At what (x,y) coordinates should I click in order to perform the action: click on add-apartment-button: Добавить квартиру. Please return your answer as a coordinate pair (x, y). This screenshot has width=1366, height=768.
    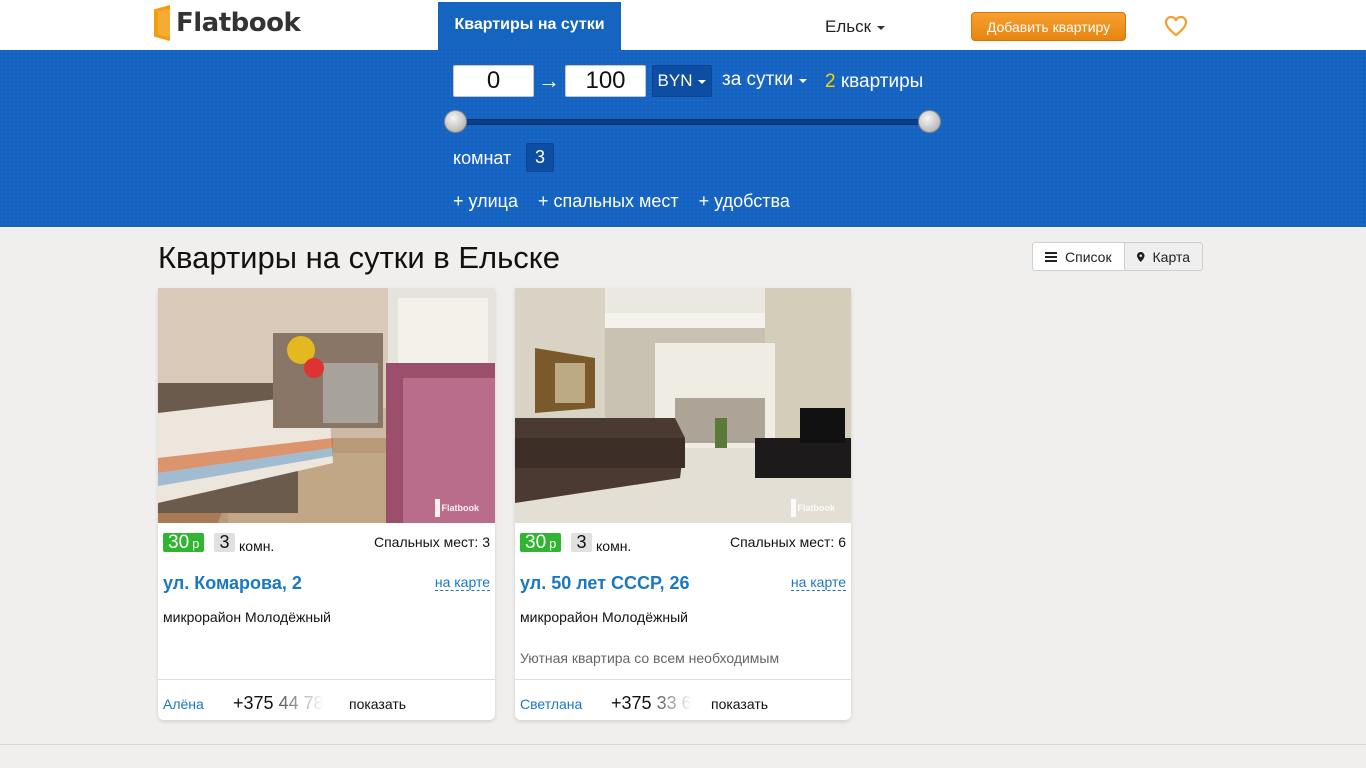
    Looking at the image, I should click on (1048, 26).